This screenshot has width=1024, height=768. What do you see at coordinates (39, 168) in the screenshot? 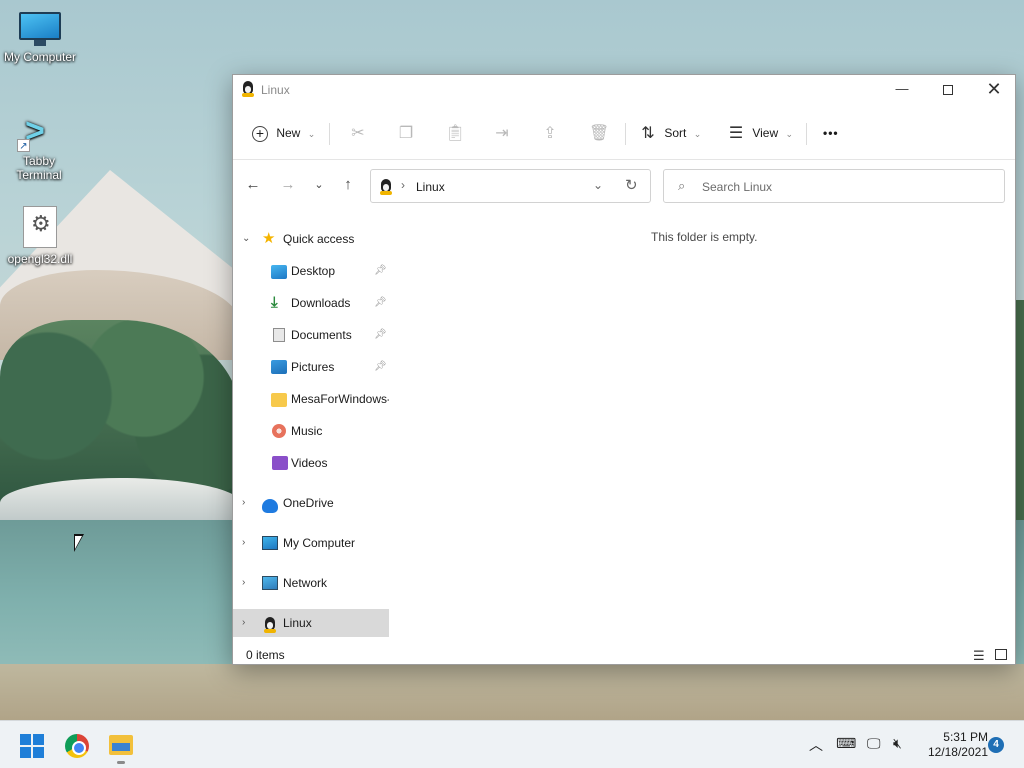
I see `desktop-icon-label: Tabby Terminal` at bounding box center [39, 168].